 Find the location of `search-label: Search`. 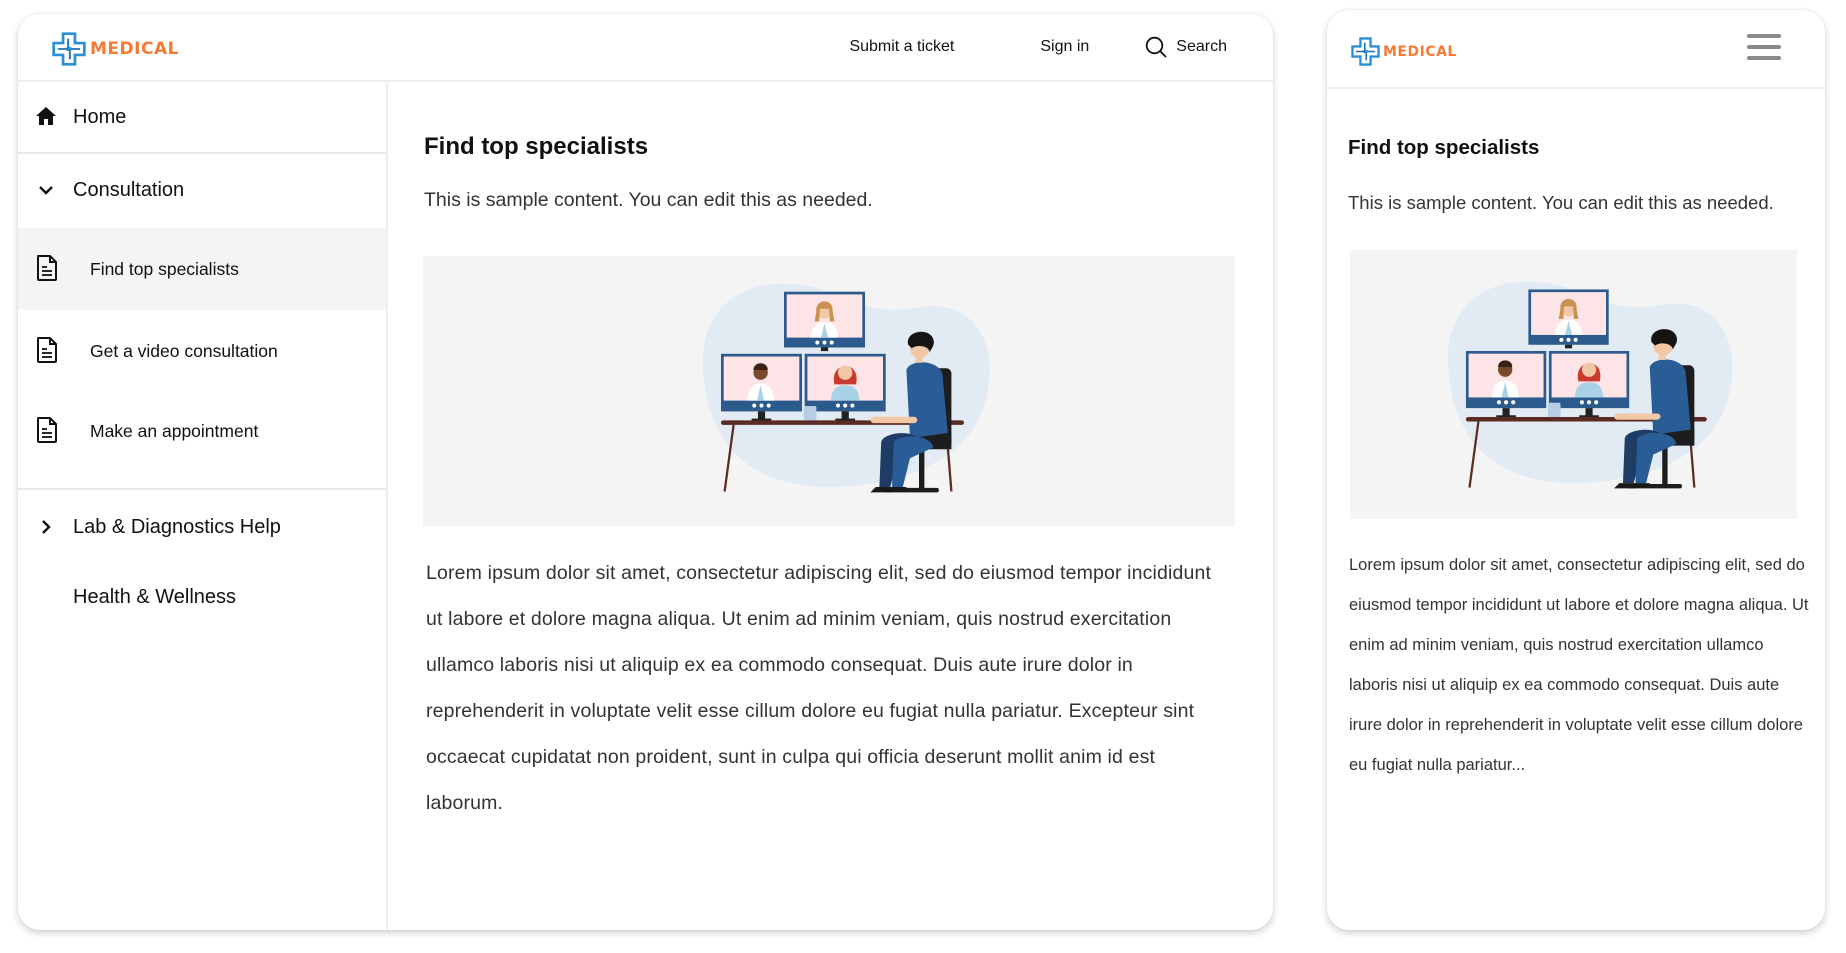

search-label: Search is located at coordinates (1201, 46).